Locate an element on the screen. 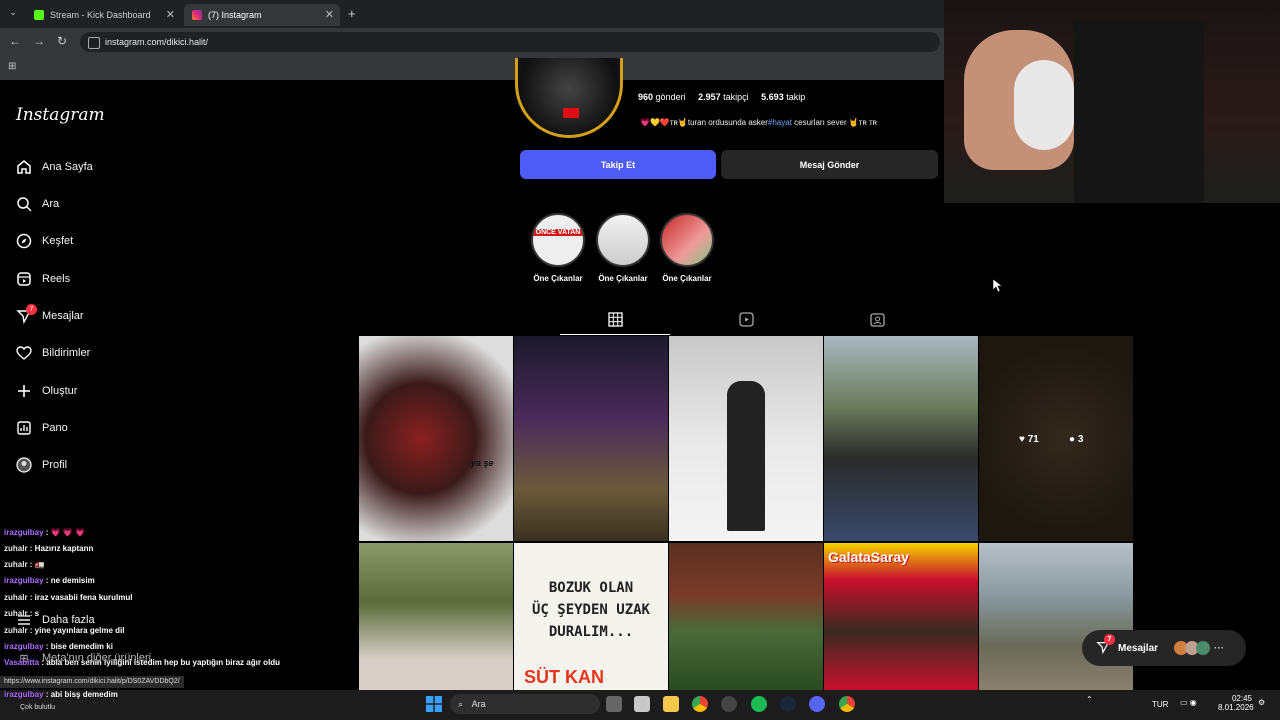 This screenshot has height=720, width=1280. instagram-favicon-icon is located at coordinates (197, 15).